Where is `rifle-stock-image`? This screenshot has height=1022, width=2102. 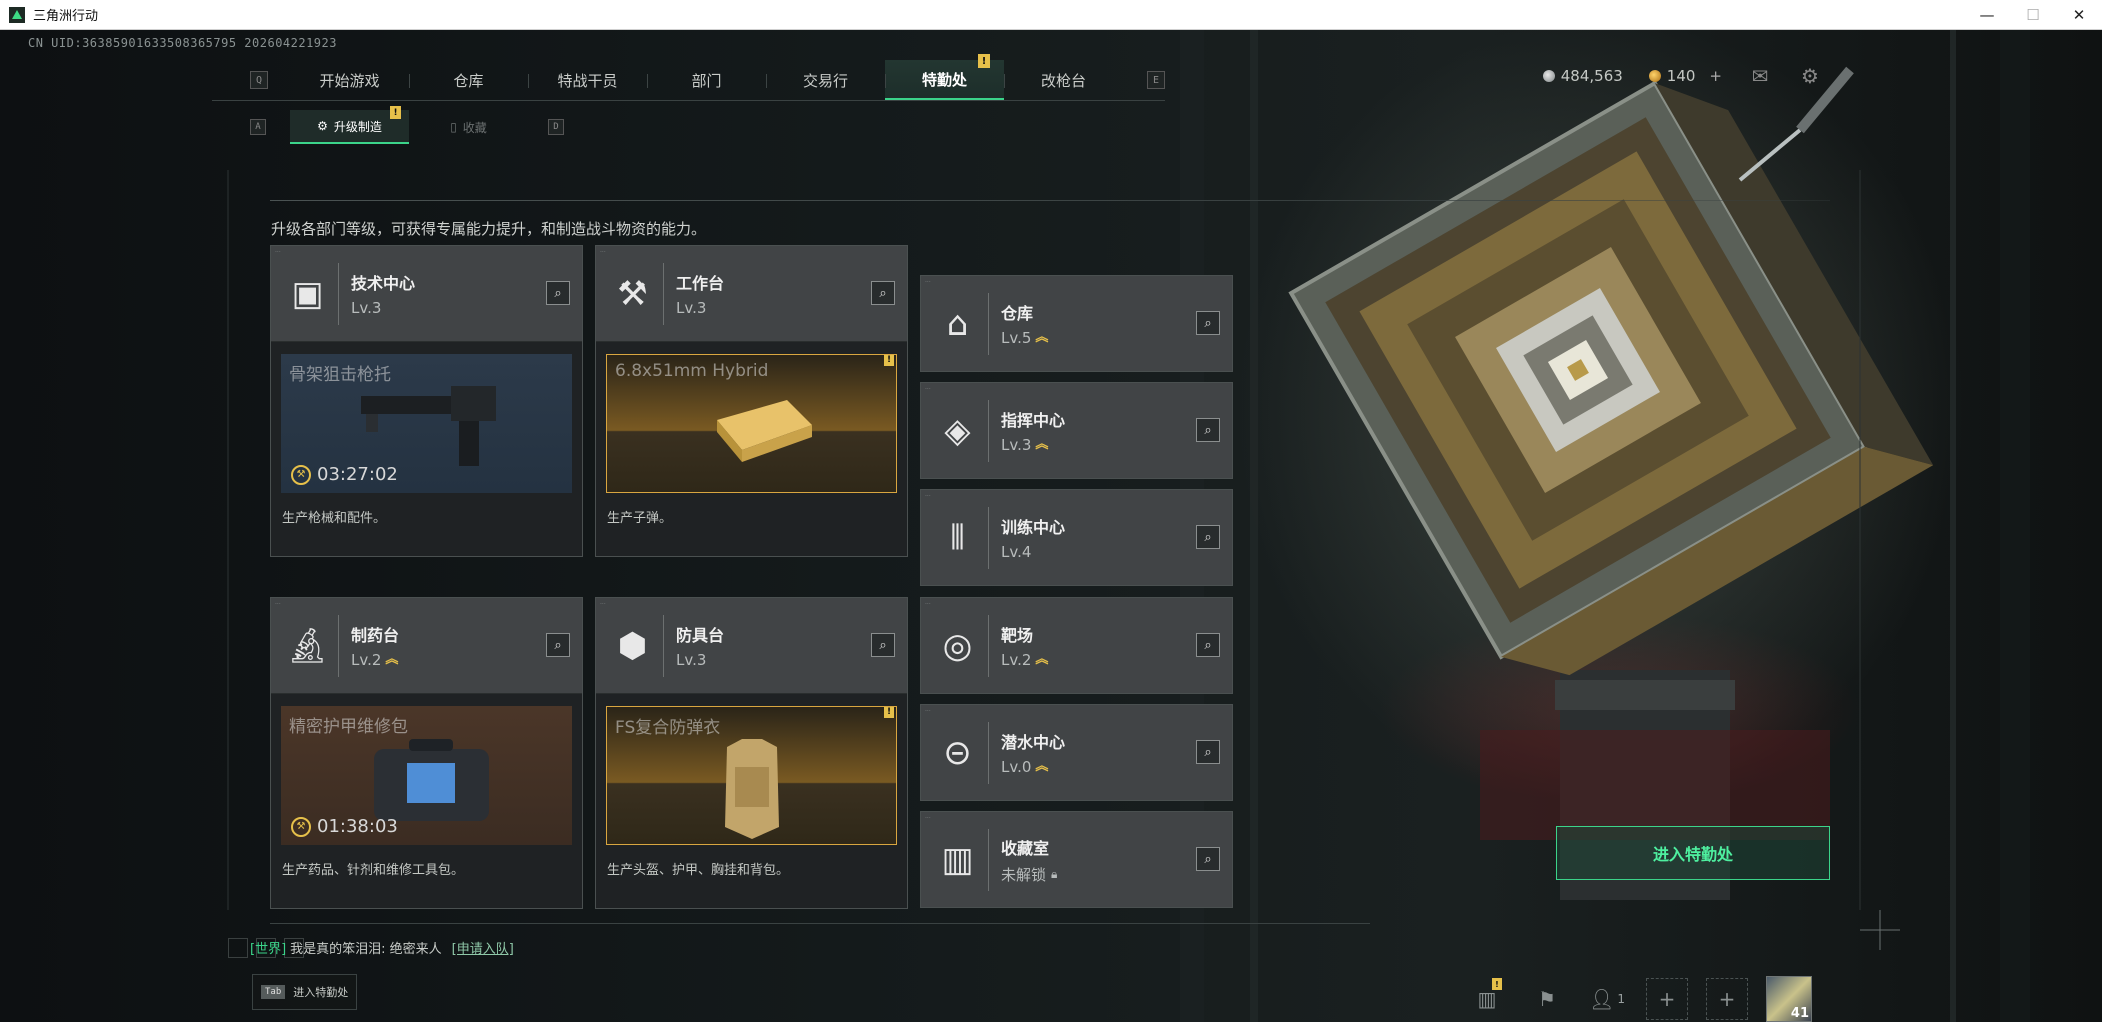
rifle-stock-image is located at coordinates (428, 426).